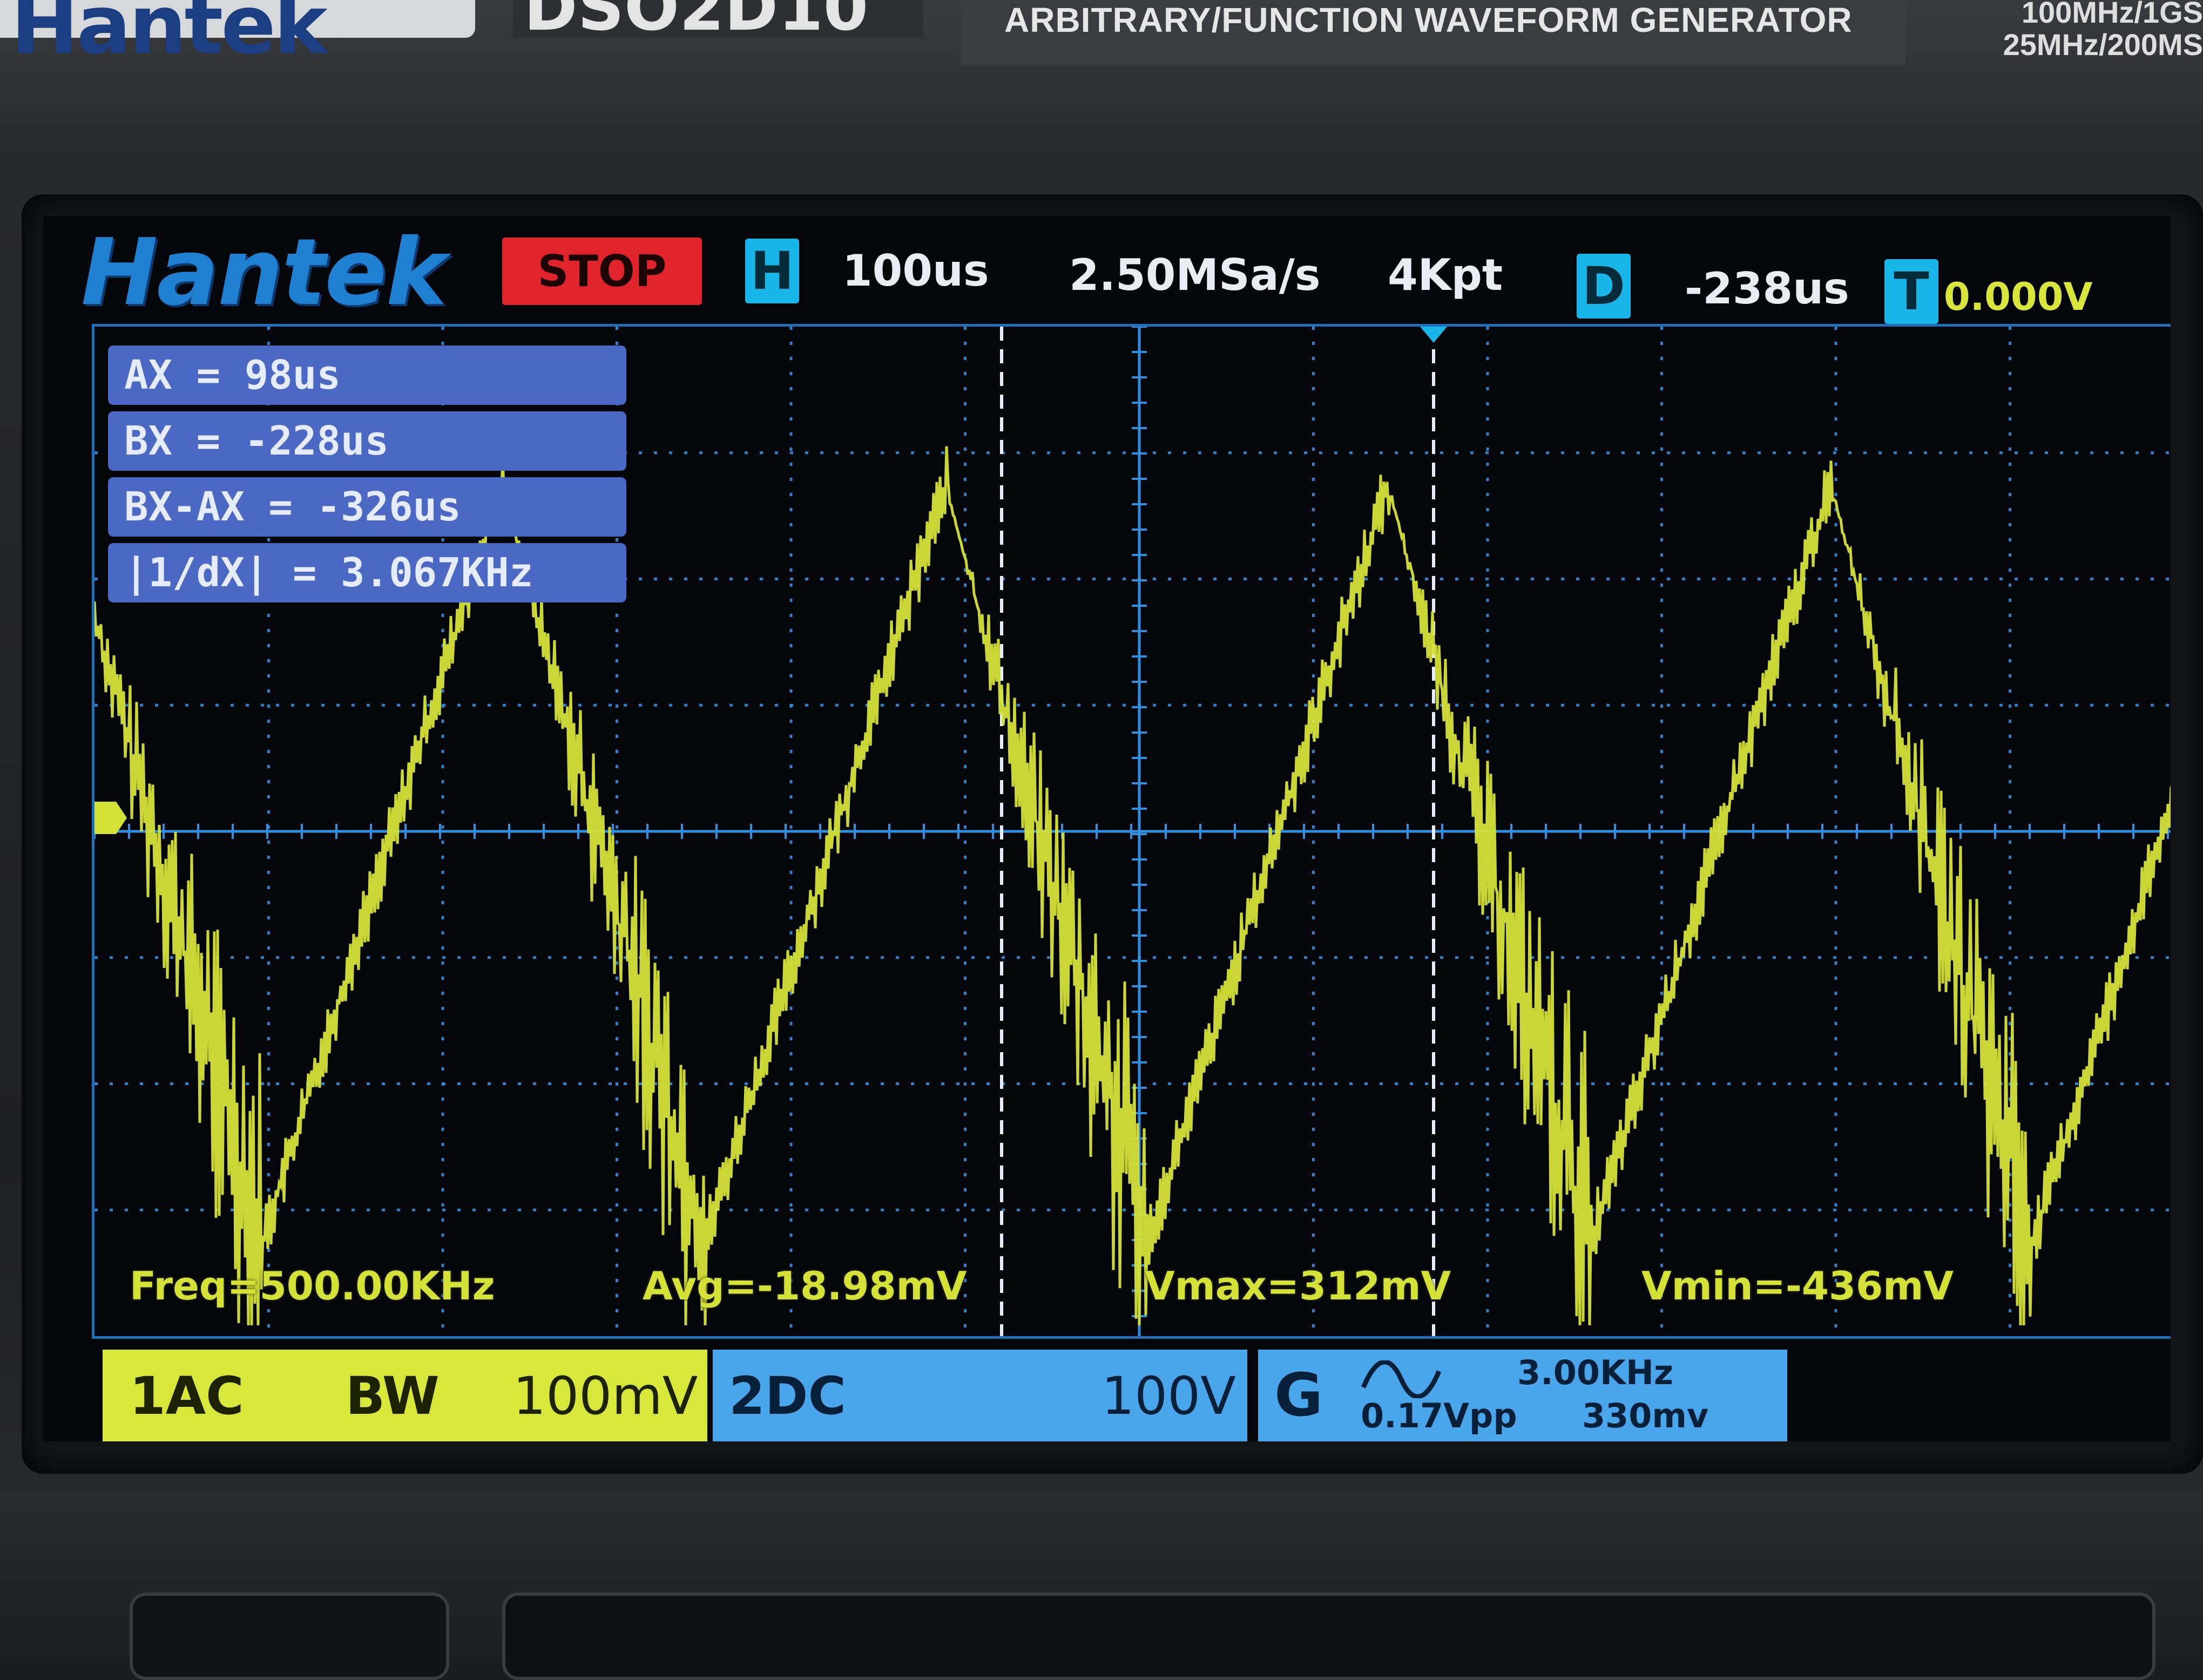 The image size is (2203, 1680). I want to click on hantek-logo: Hantek, so click(264, 272).